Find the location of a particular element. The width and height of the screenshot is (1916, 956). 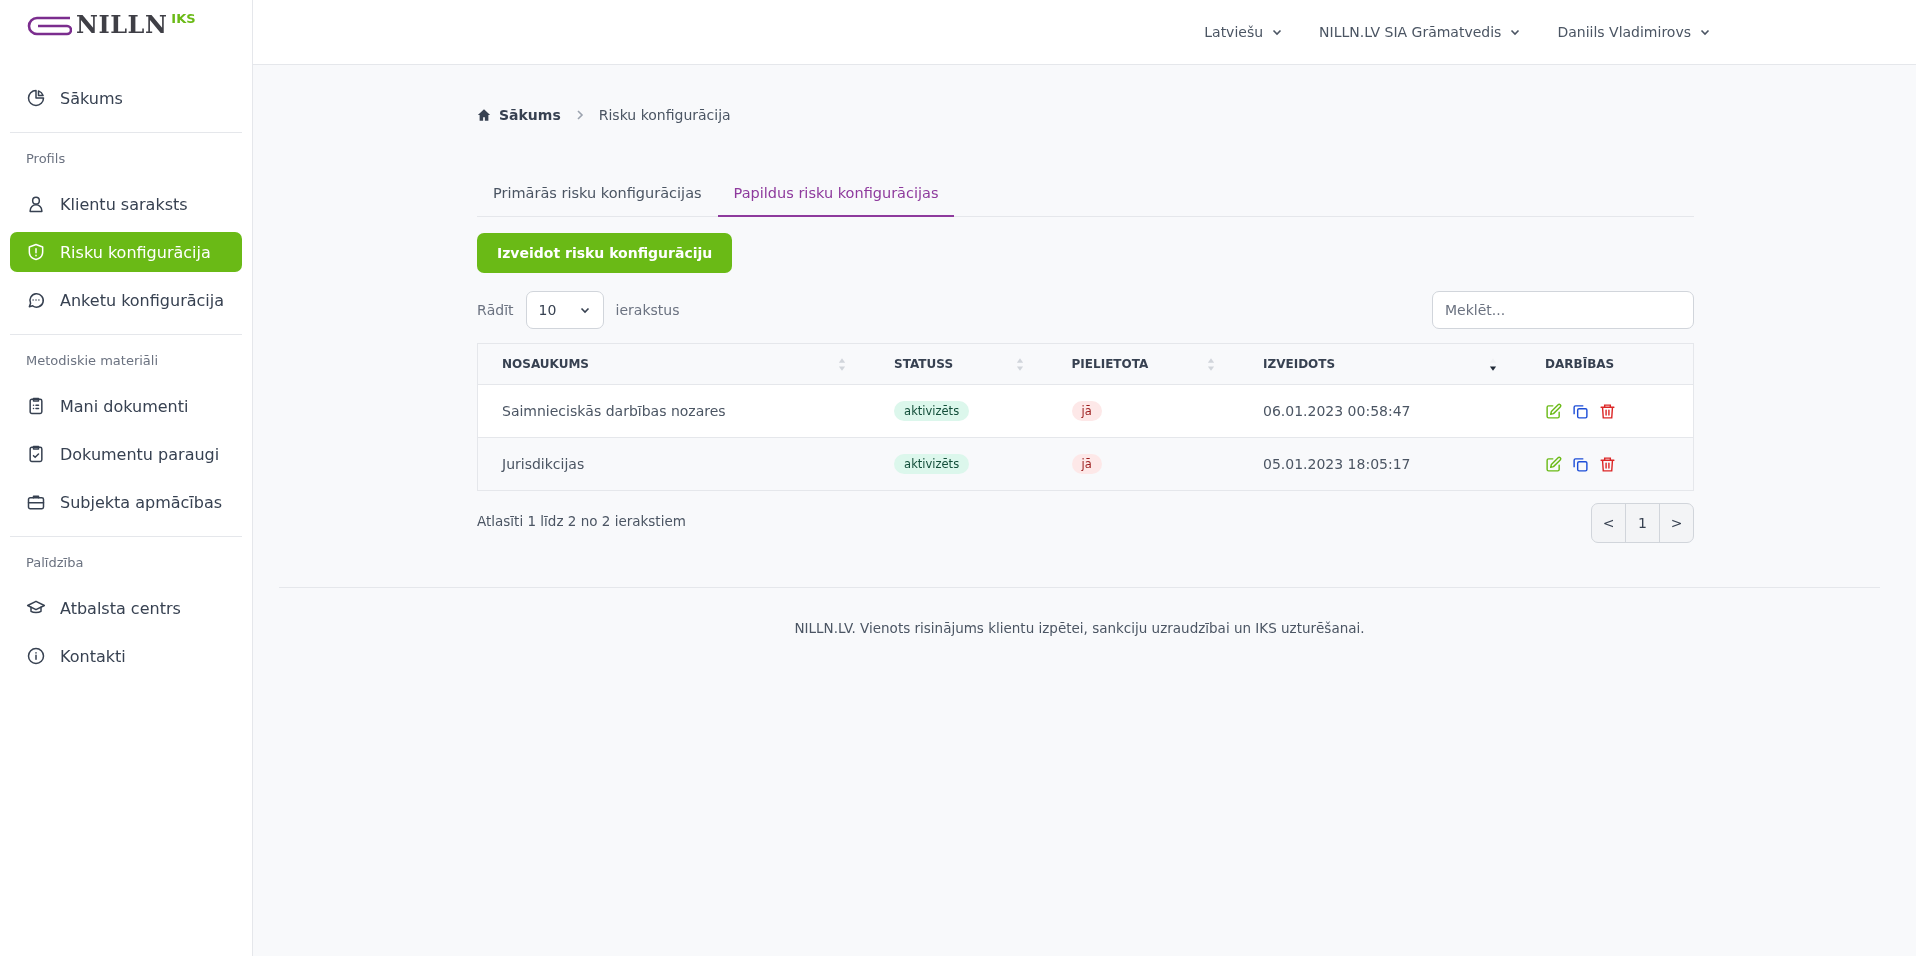

tab: Primārās risku konfigurācijas is located at coordinates (597, 195).